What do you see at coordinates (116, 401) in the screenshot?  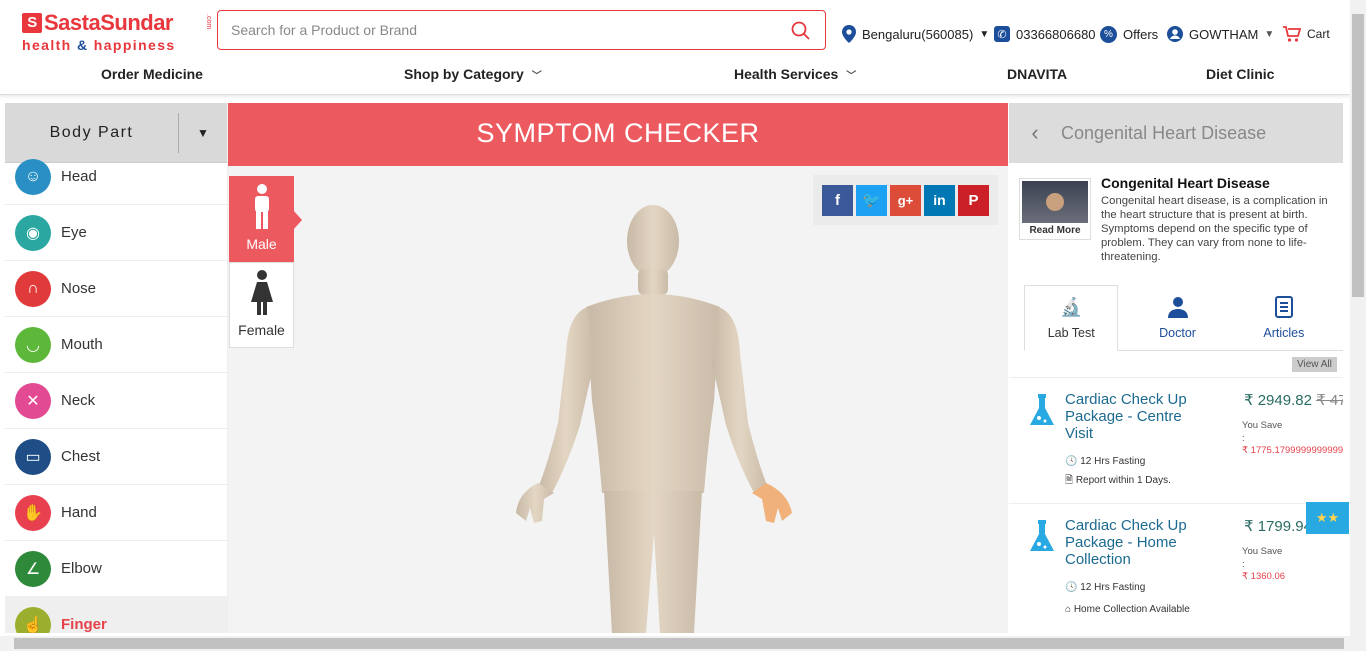 I see `body-part-neck: ✕ Neck` at bounding box center [116, 401].